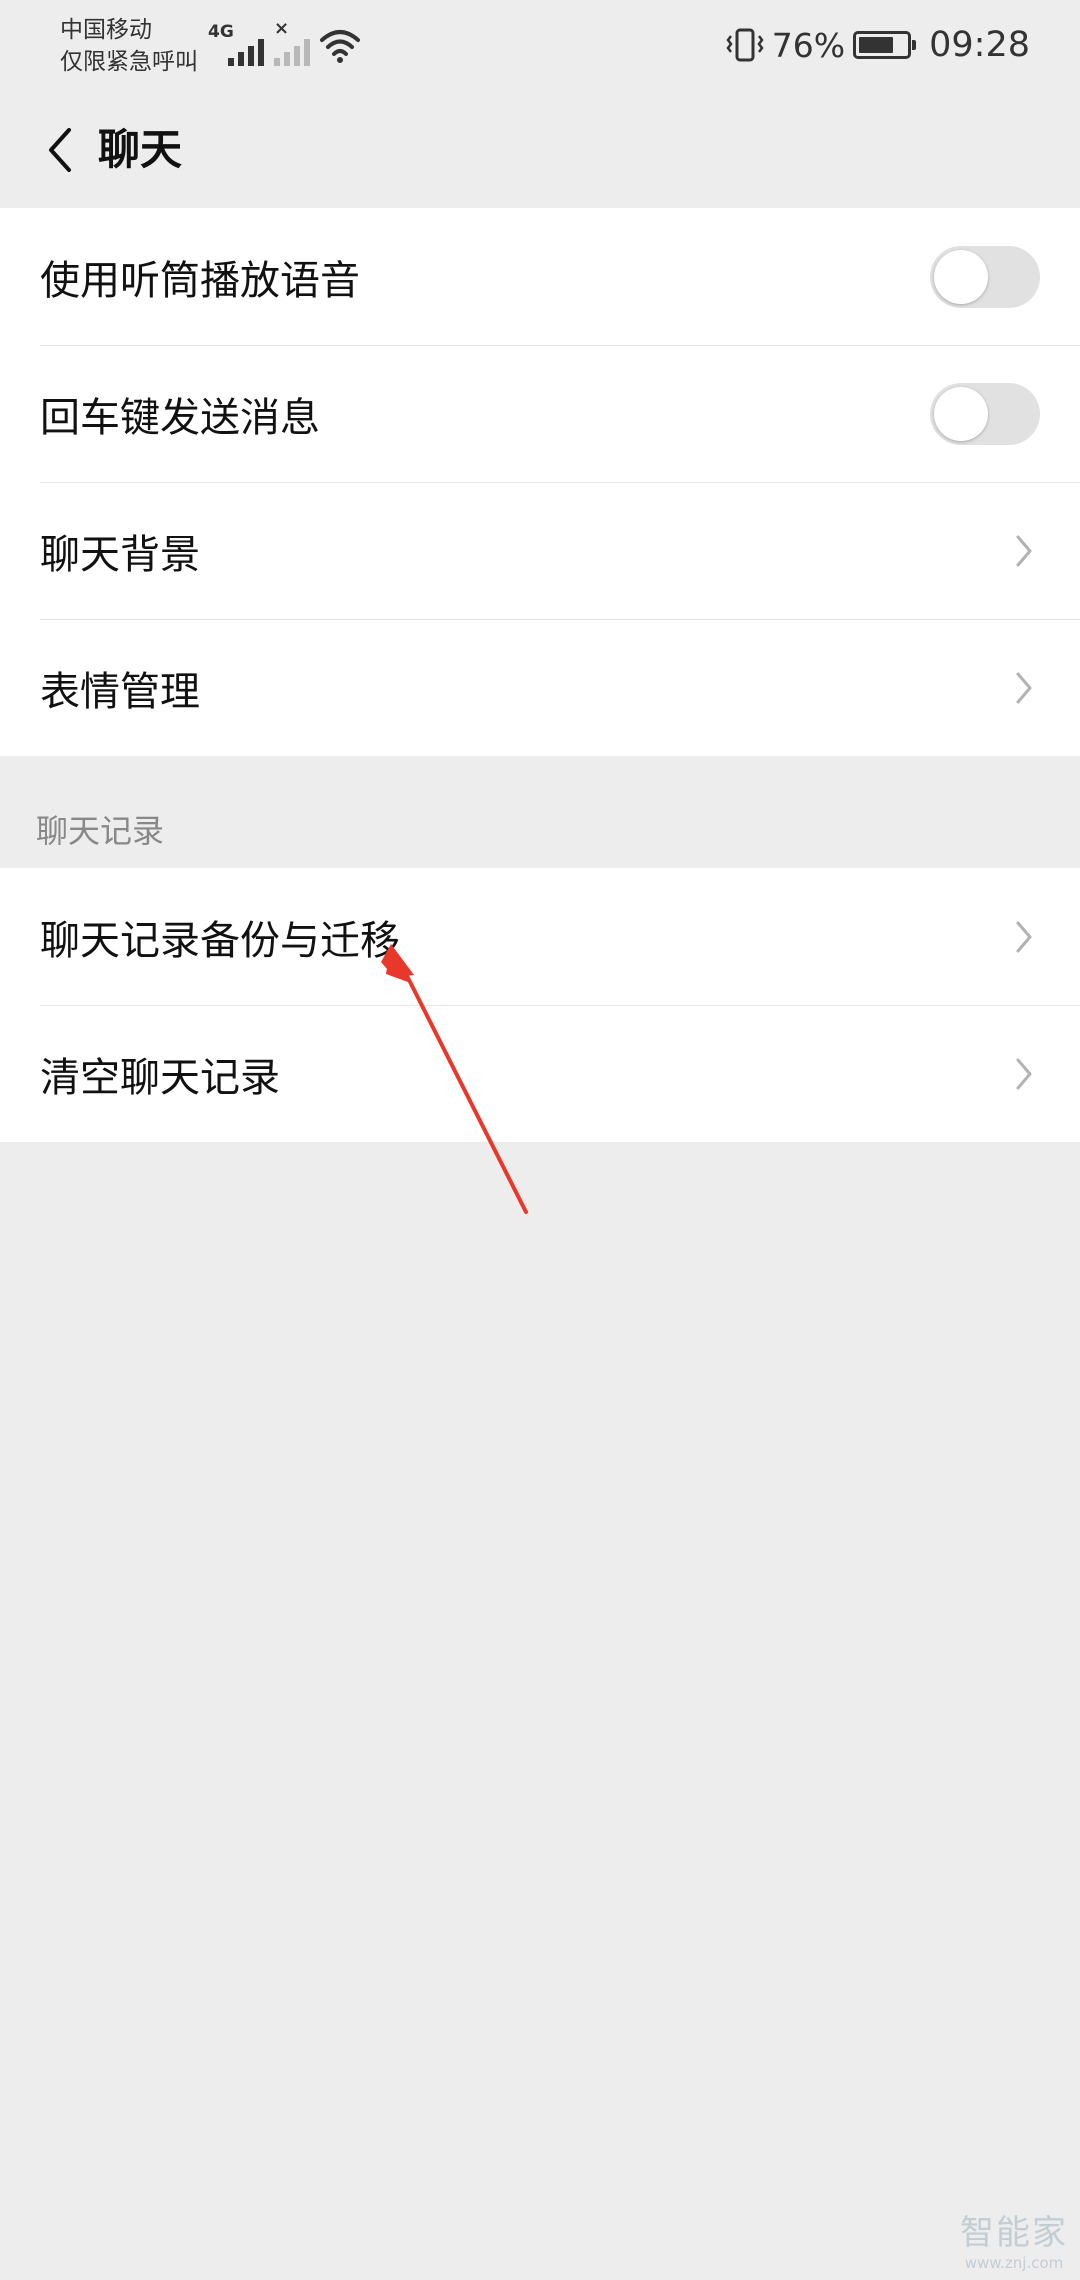  What do you see at coordinates (540, 276) in the screenshot?
I see `setting-row-earpiece: 使用听筒播放语音` at bounding box center [540, 276].